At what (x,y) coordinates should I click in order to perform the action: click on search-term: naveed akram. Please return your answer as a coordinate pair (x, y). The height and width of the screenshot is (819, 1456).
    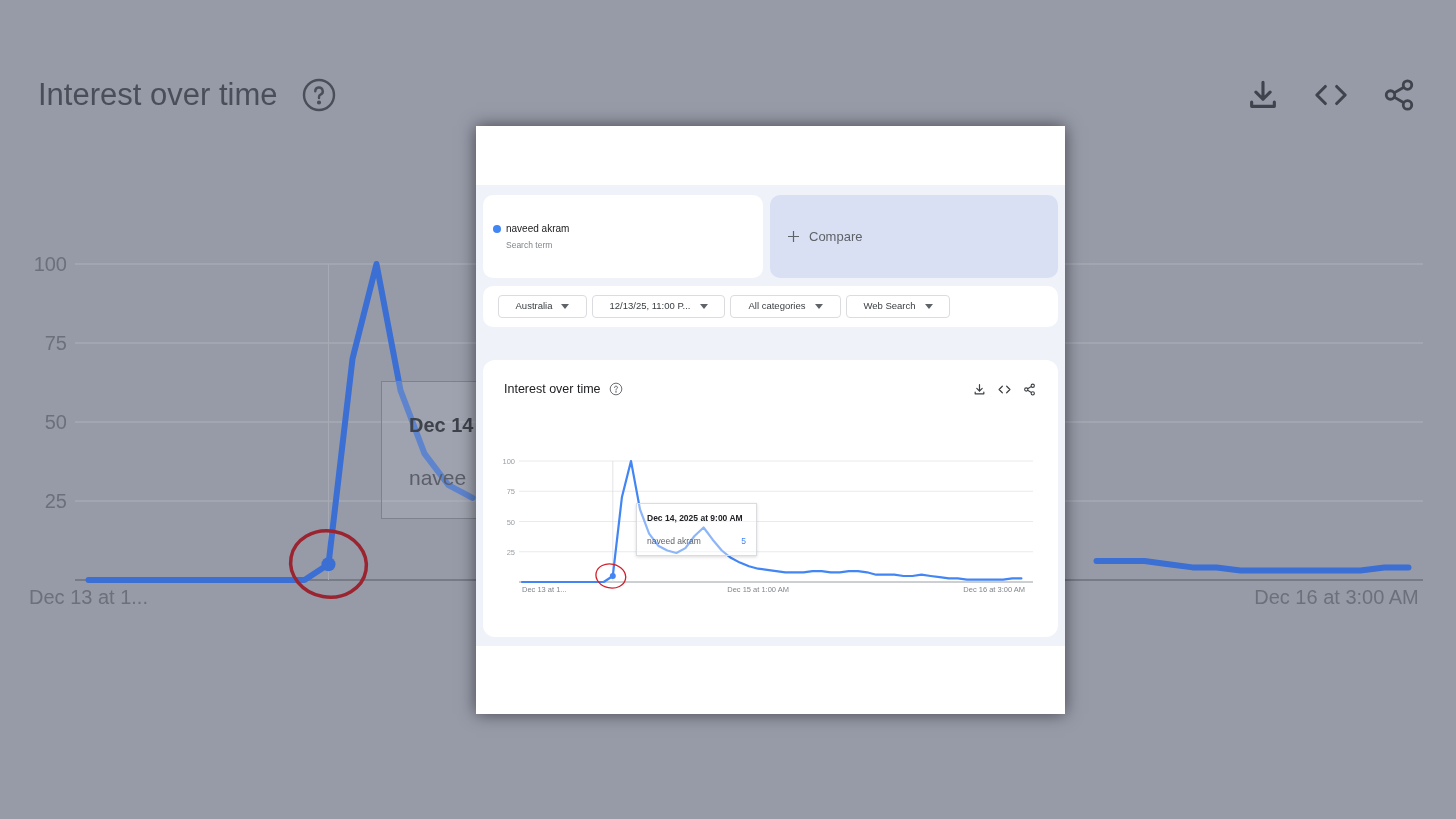
    Looking at the image, I should click on (538, 229).